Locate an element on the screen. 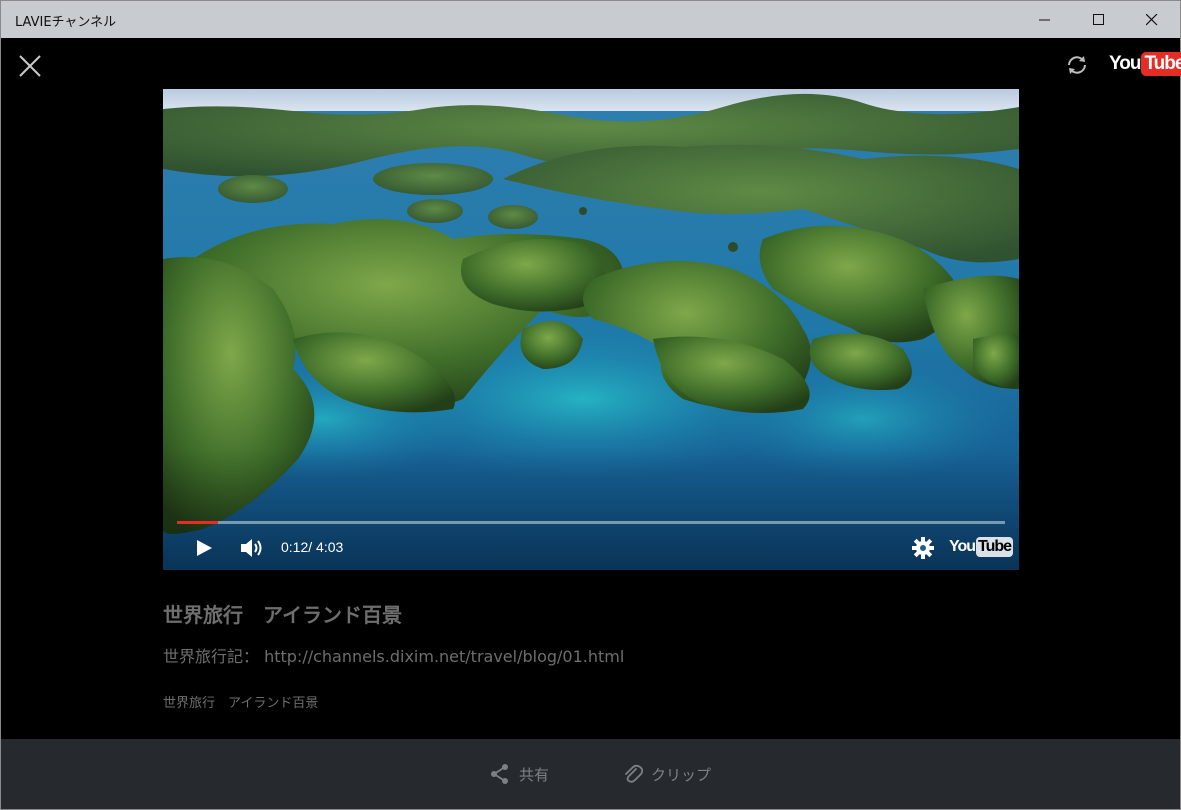  clip-button: クリップ is located at coordinates (667, 774).